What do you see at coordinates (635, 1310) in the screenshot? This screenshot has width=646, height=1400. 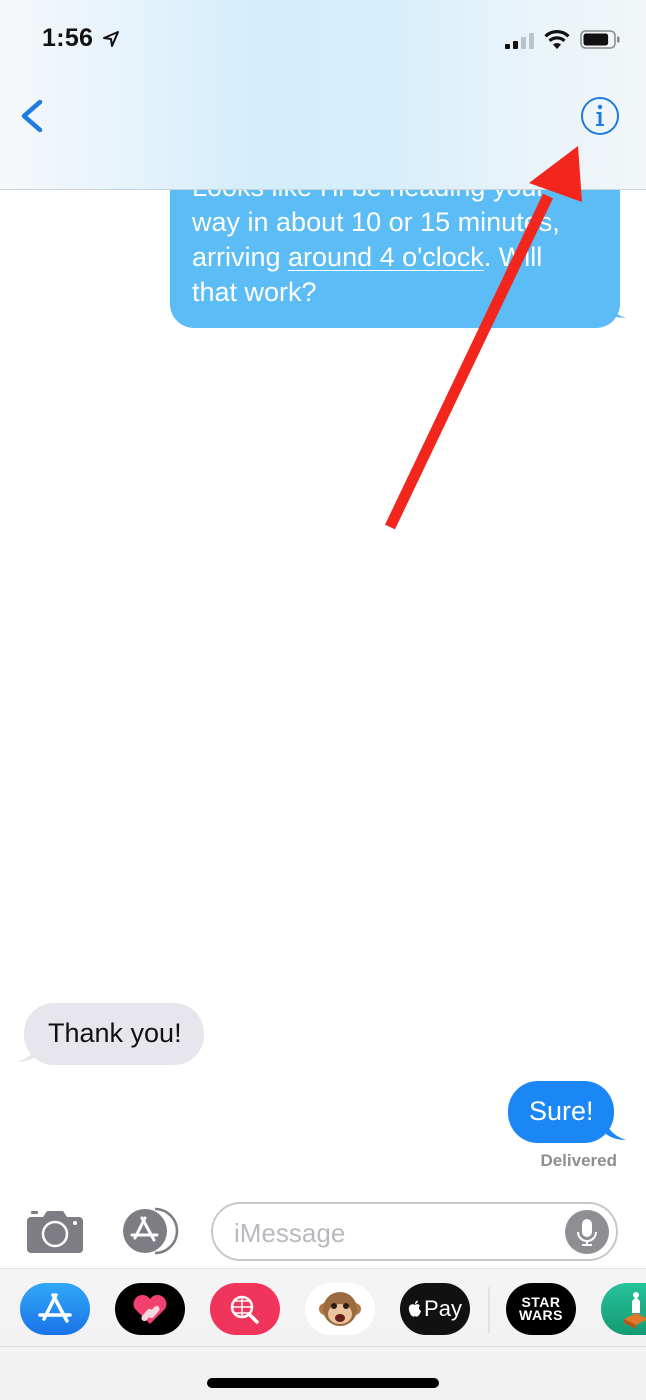 I see `monument-valley-icon` at bounding box center [635, 1310].